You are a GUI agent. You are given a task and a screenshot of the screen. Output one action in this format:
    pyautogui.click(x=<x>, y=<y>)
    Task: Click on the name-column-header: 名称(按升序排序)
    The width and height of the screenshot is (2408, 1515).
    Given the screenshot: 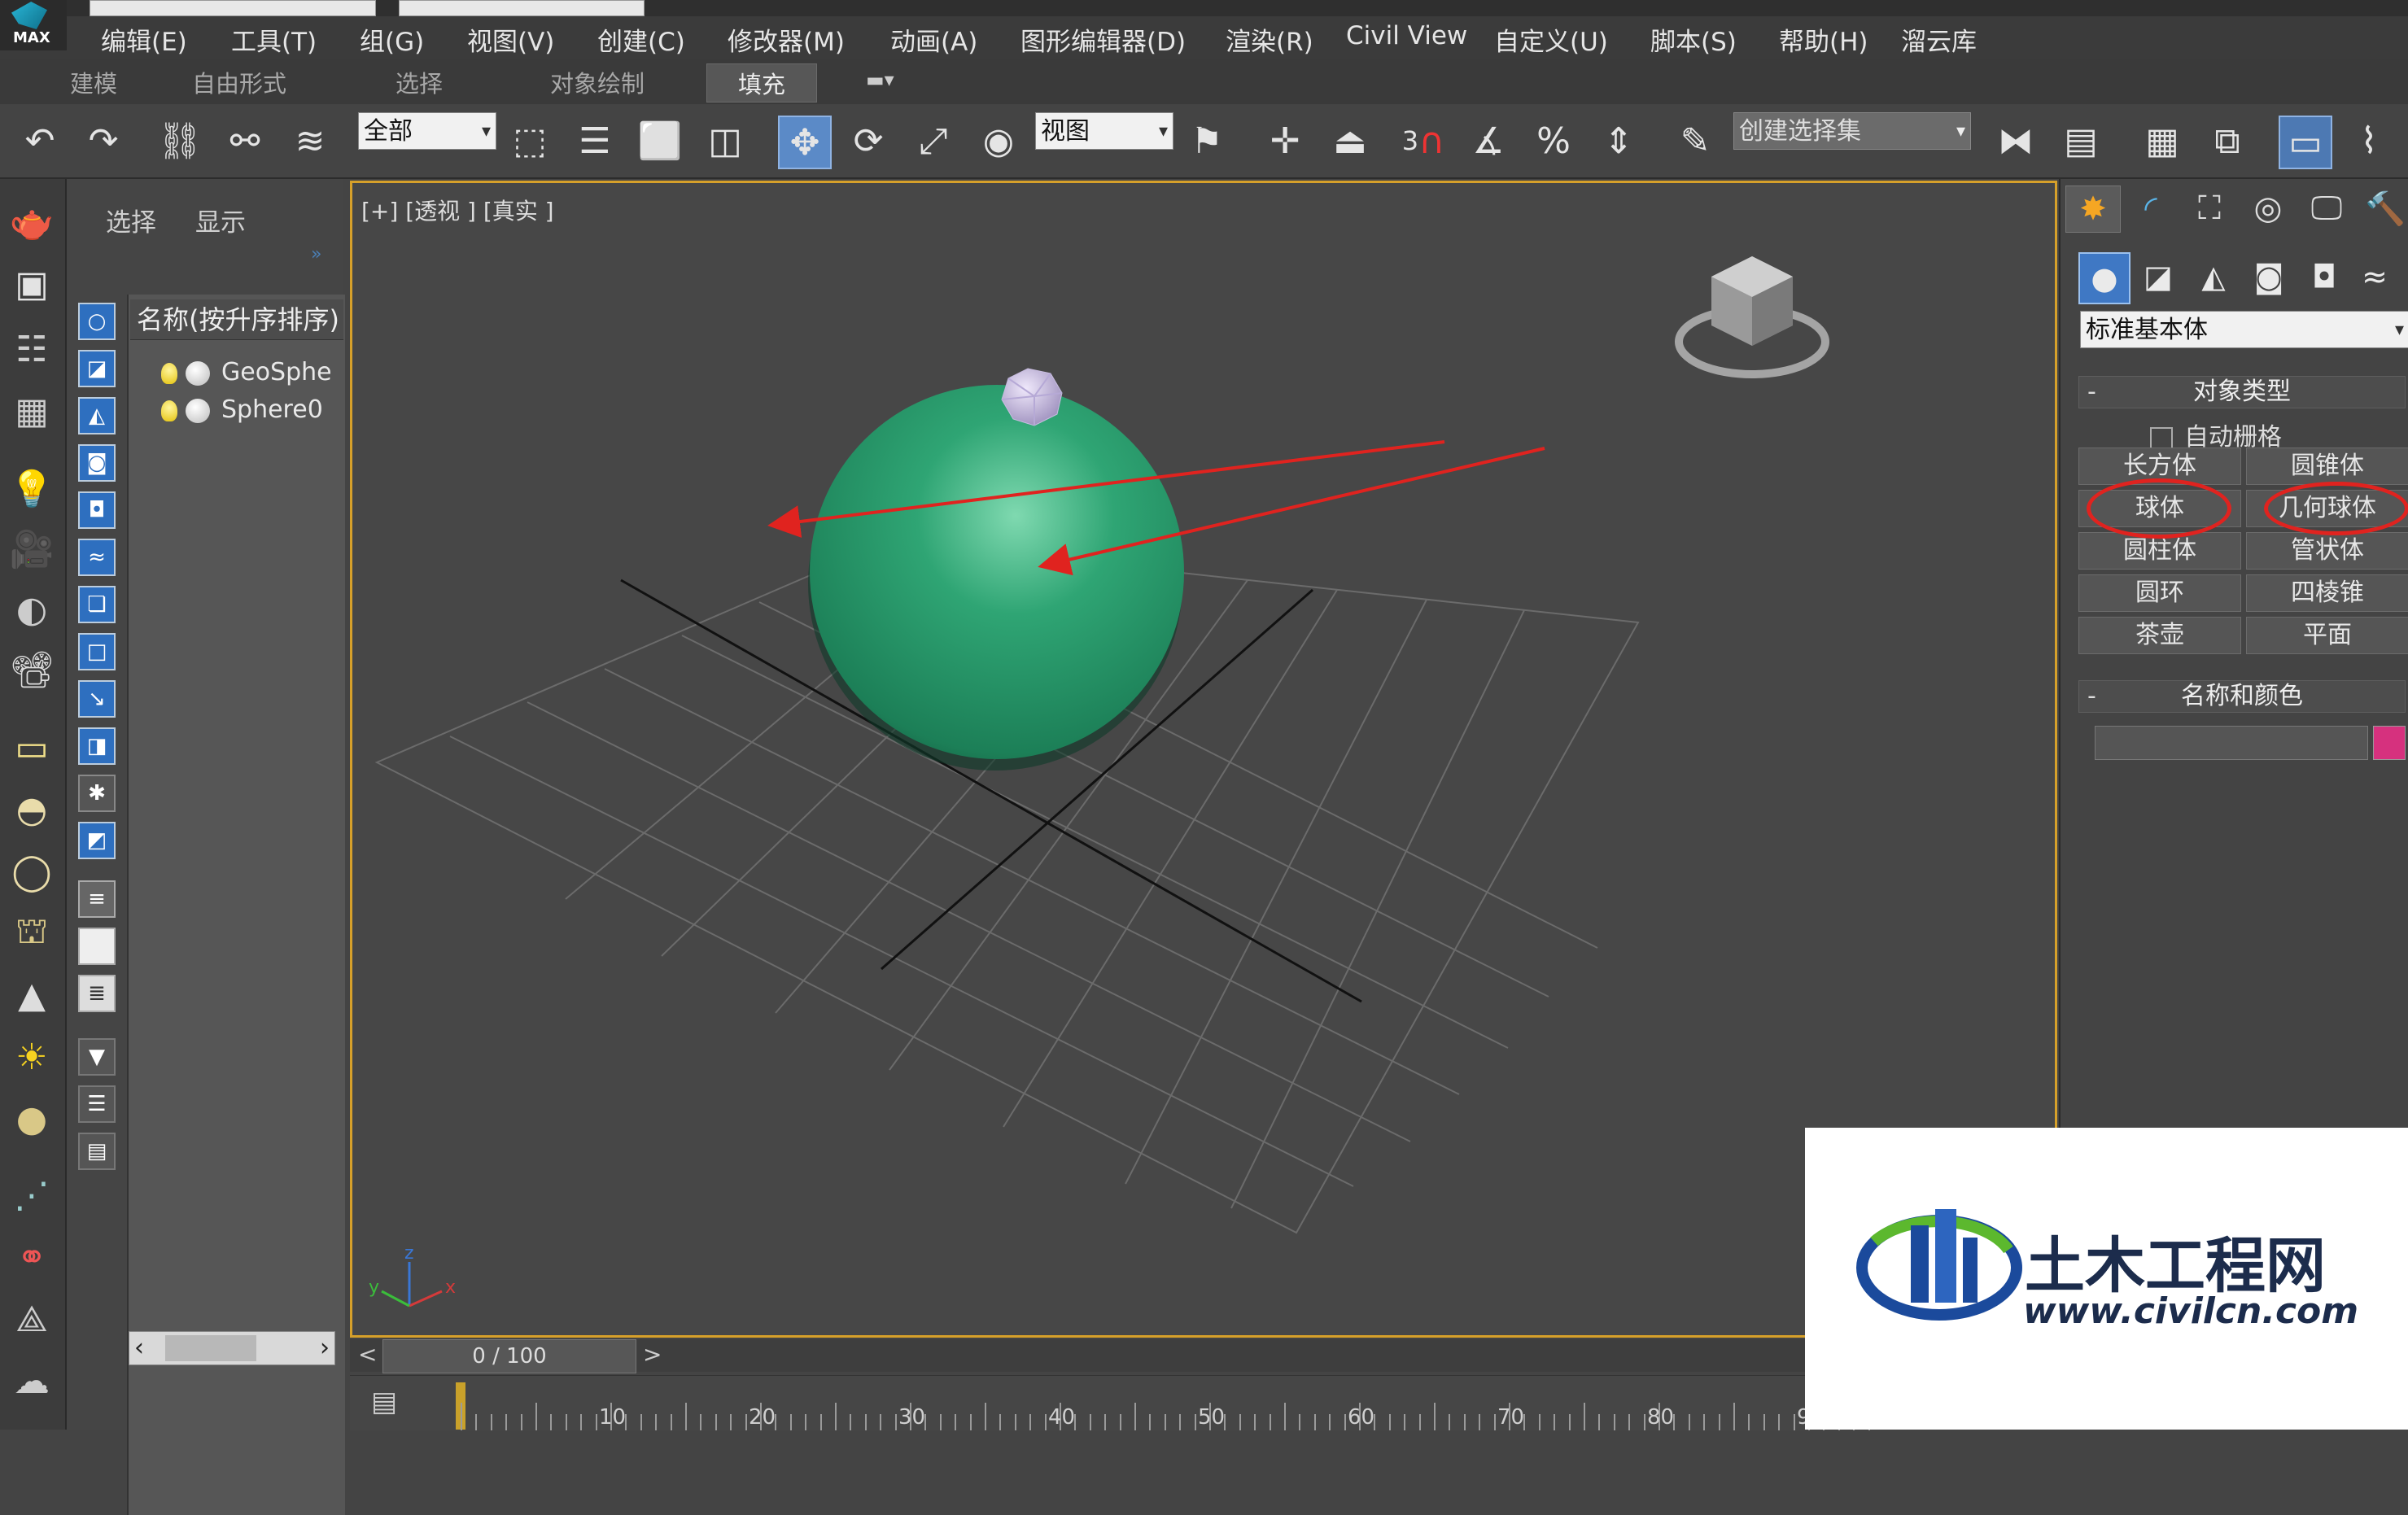 What is the action you would take?
    pyautogui.click(x=236, y=319)
    